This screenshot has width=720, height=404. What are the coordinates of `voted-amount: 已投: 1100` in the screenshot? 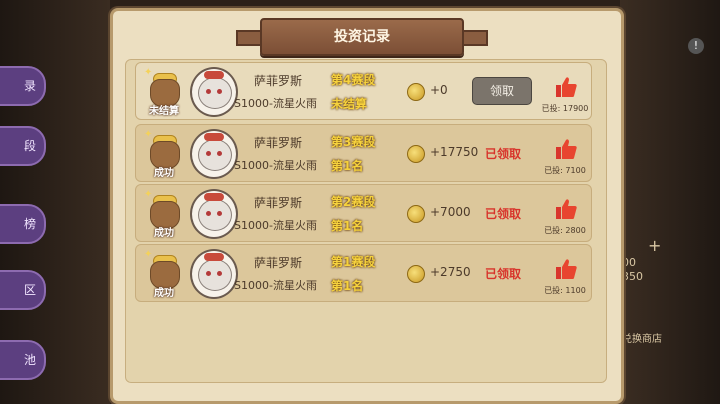 It's located at (565, 290).